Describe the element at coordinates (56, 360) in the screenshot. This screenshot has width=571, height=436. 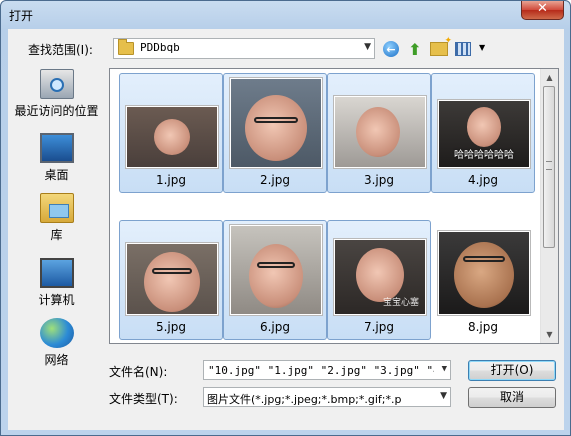
I see `place-label: 网络` at that location.